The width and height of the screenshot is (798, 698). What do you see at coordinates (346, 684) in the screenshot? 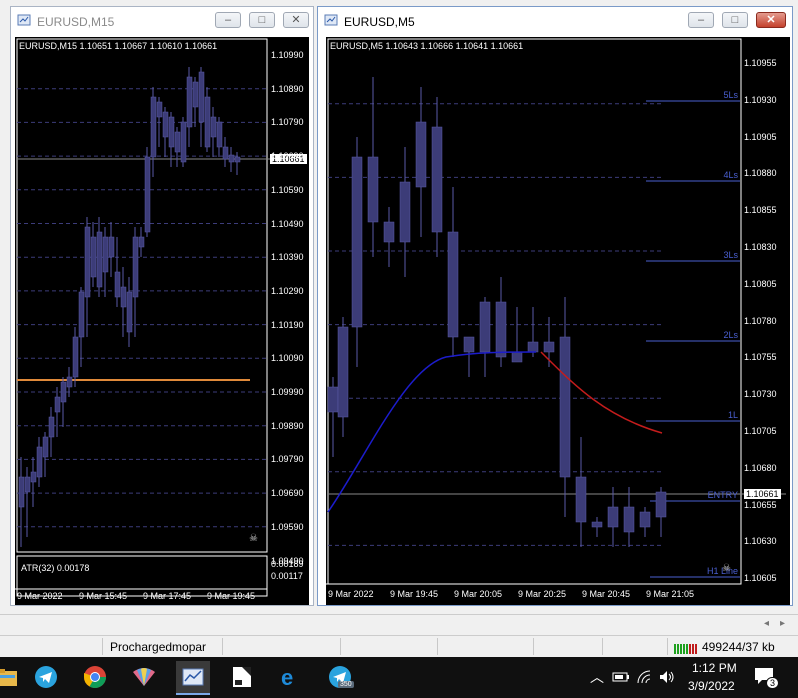
I see `telegram-badge: 350` at bounding box center [346, 684].